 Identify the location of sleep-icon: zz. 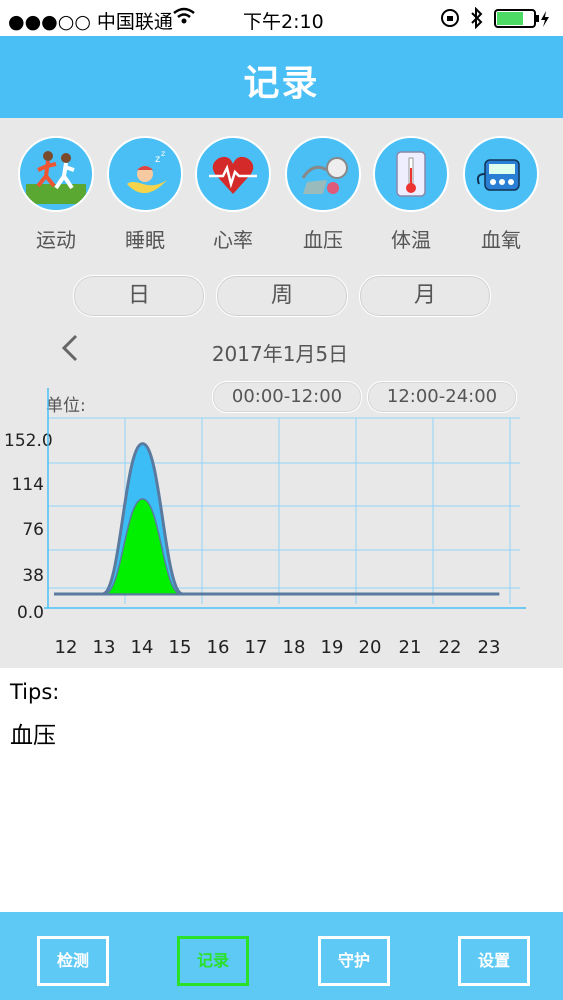
(145, 174).